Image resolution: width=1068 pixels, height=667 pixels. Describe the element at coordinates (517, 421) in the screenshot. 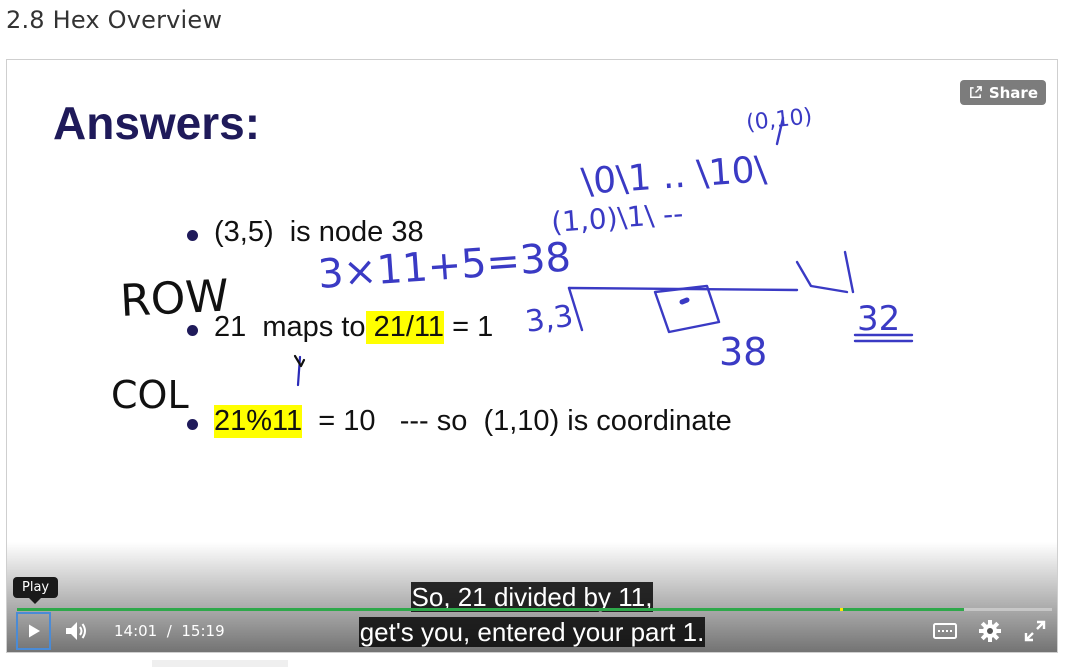

I see `bullet-text: = 10 --- so (1,10) is coordinate` at that location.